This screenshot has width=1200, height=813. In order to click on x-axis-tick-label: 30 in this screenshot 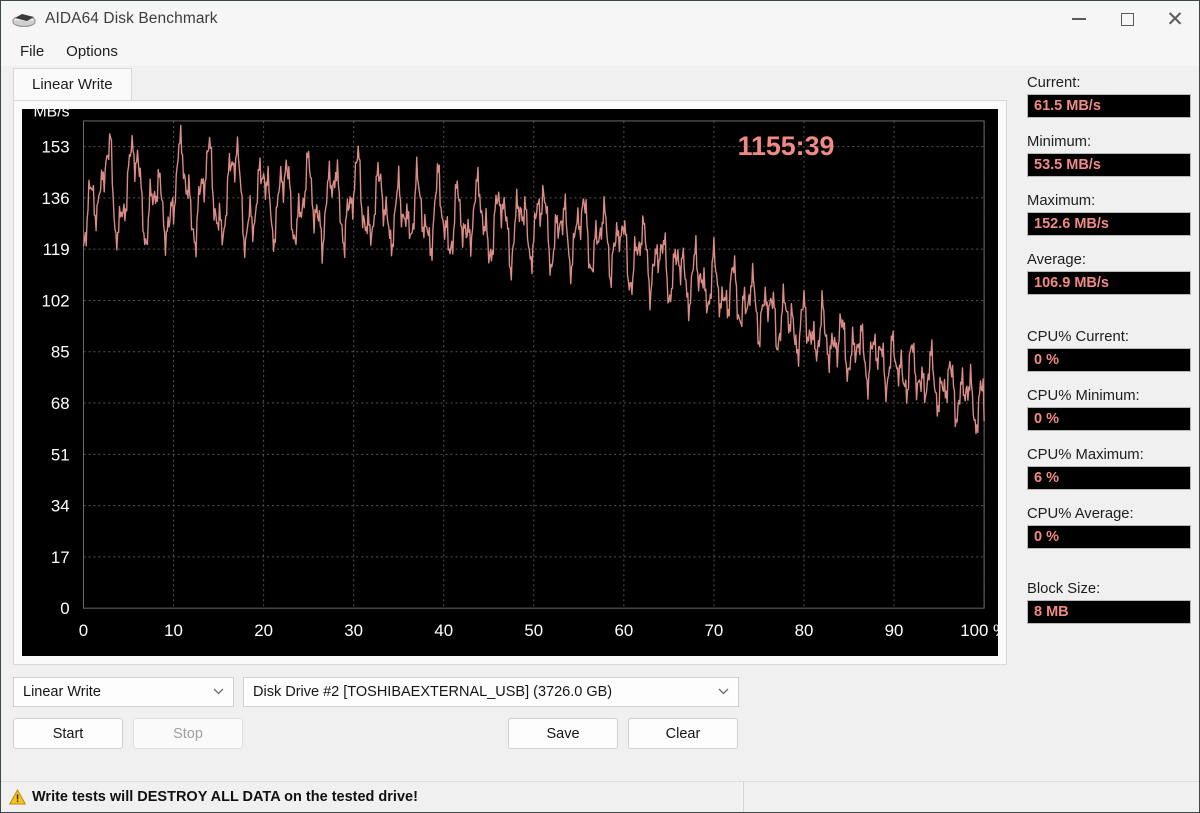, I will do `click(353, 630)`.